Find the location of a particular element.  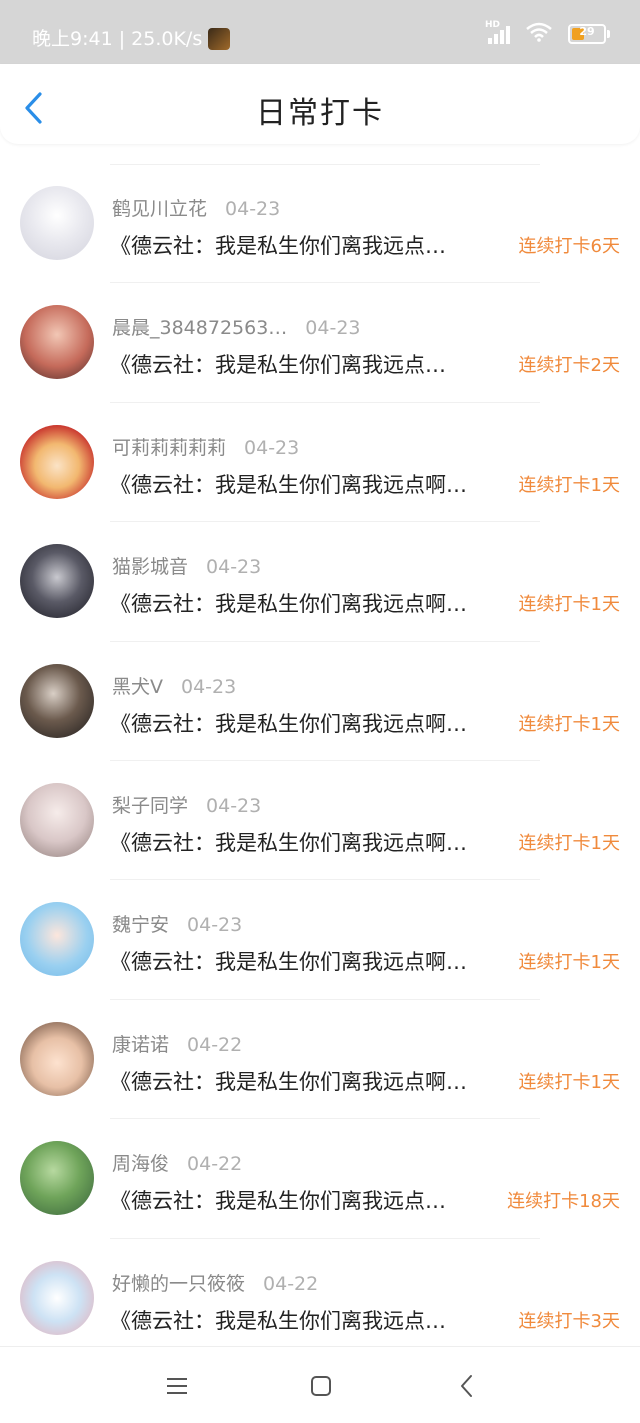

home-icon is located at coordinates (321, 1386).